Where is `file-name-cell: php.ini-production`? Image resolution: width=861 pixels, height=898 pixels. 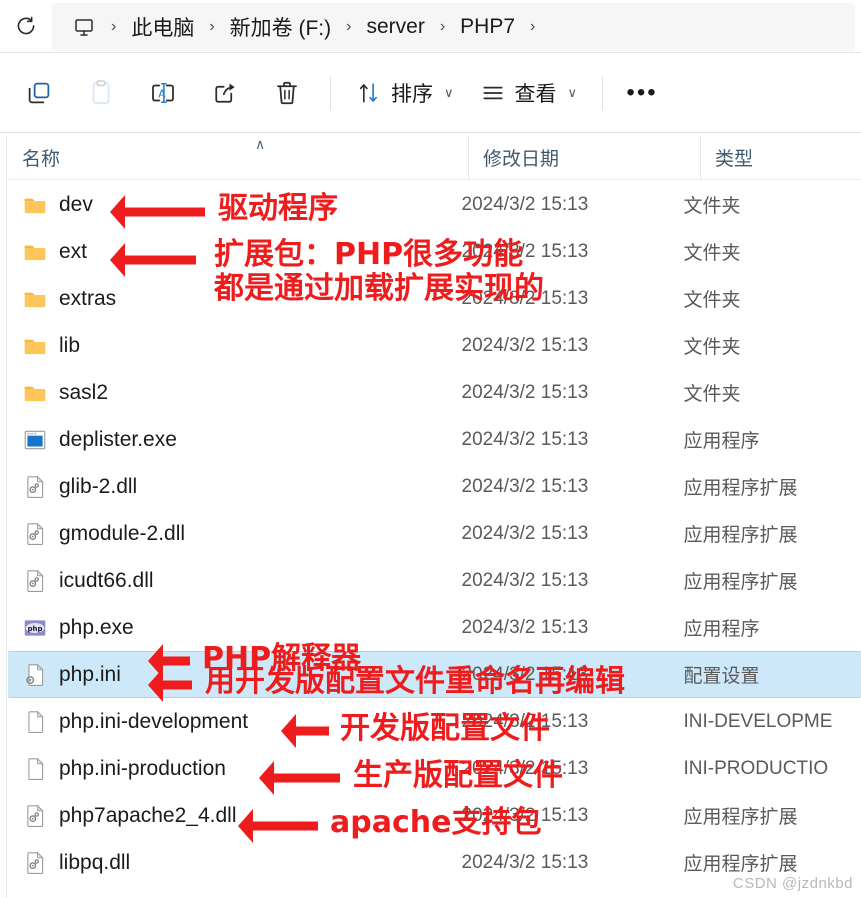 file-name-cell: php.ini-production is located at coordinates (228, 769).